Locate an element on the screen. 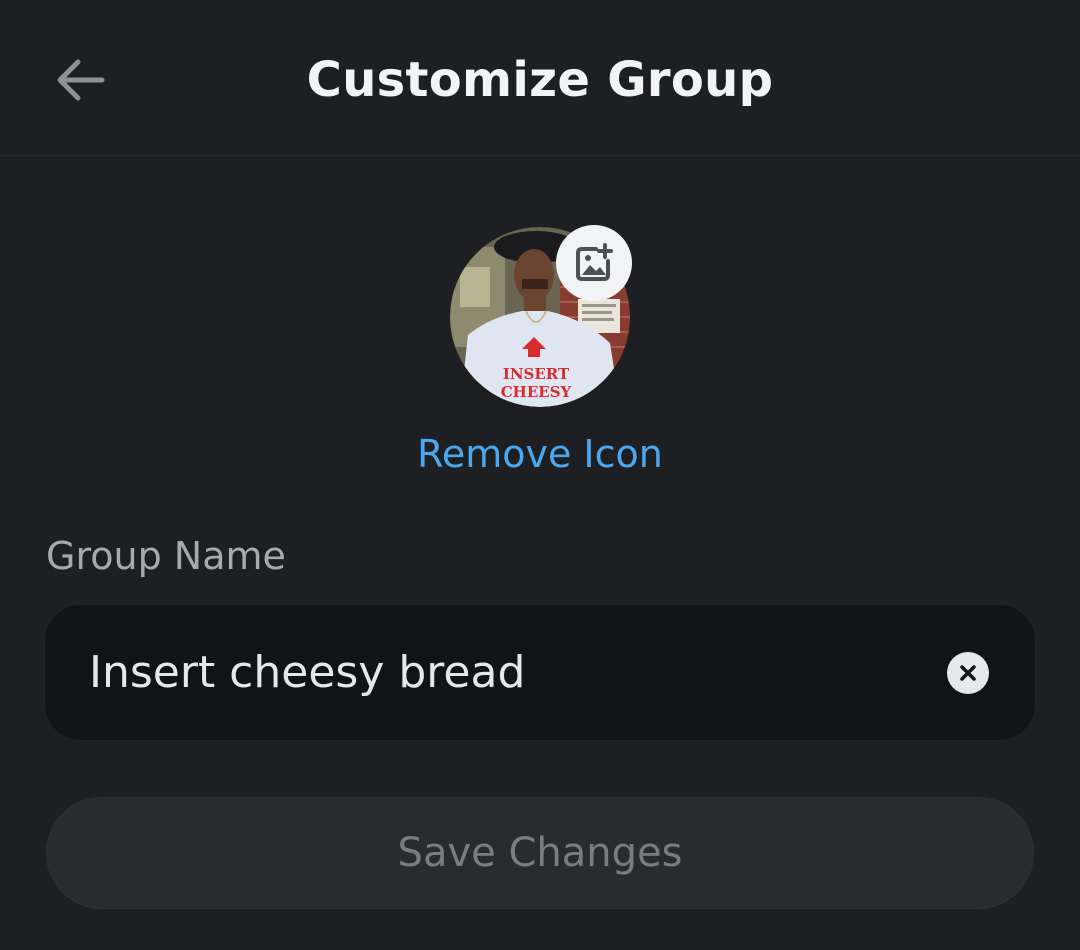 The width and height of the screenshot is (1080, 950). clear-button is located at coordinates (968, 673).